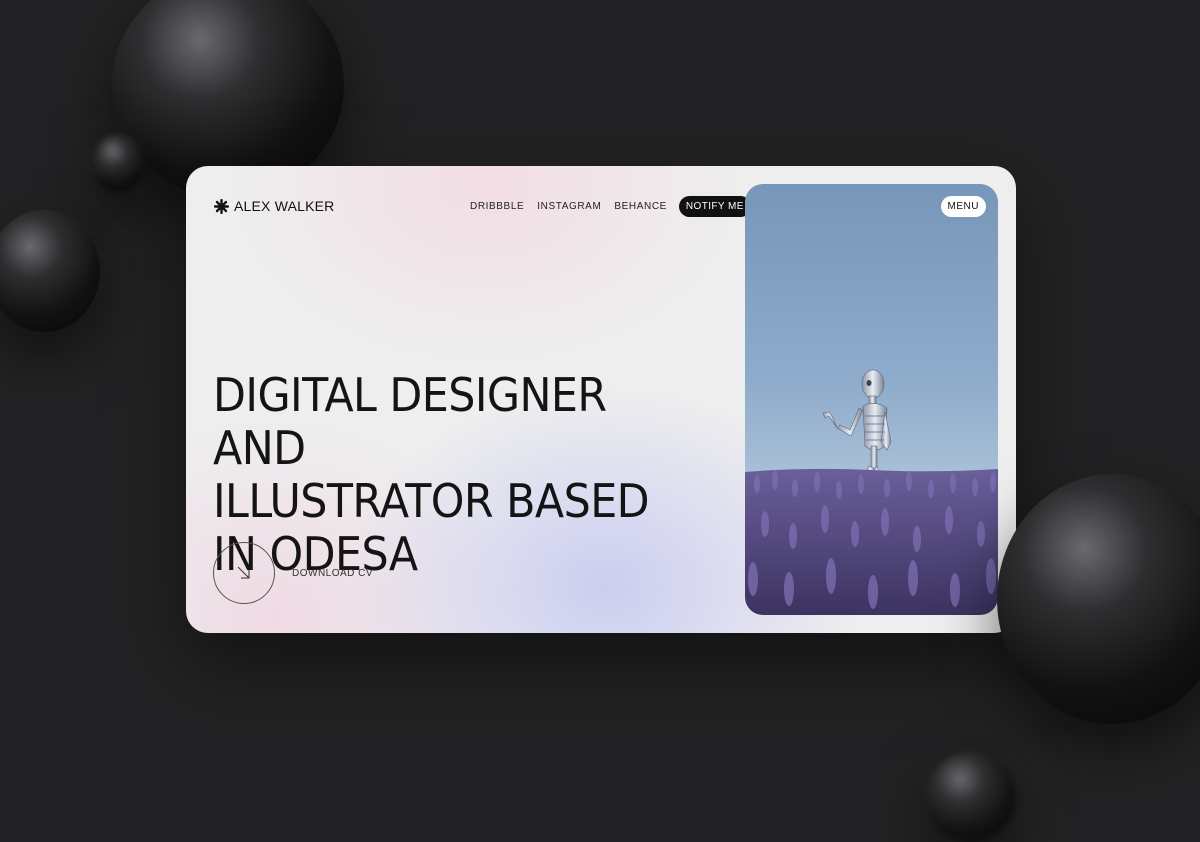  I want to click on top-nav: DRIBBBLE INSTAGRAM BEHANCE NOTIFY ME, so click(610, 206).